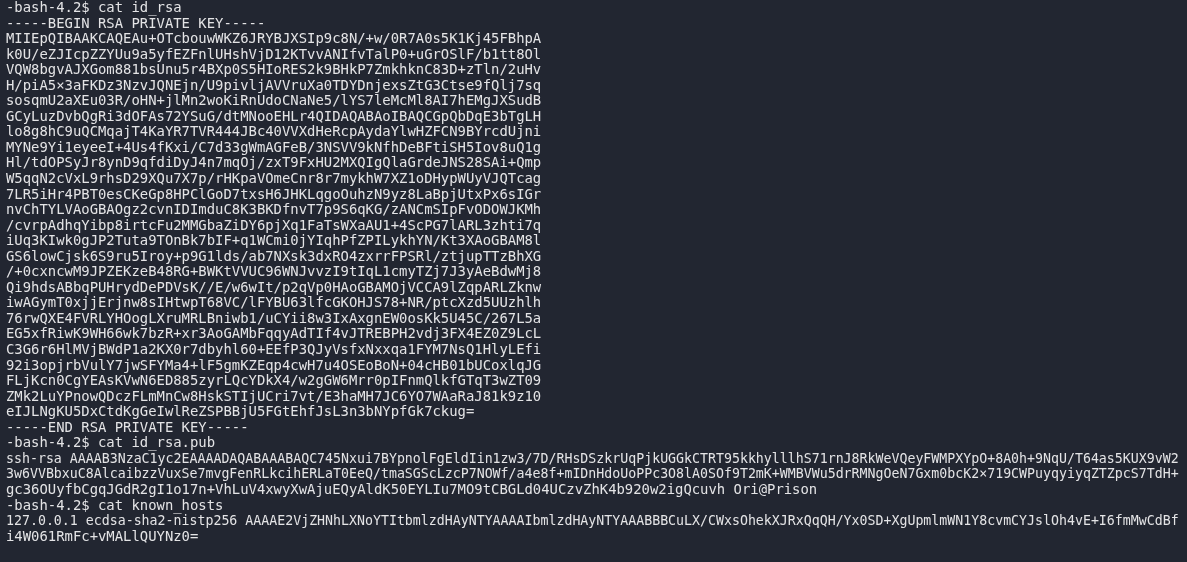 This screenshot has height=562, width=1187. What do you see at coordinates (274, 396) in the screenshot?
I see `terminal-line: ZMk2LuYPnowQDczFLmMnCw8HskSTIjUCri7vt/E3haMH7JC6YO7WAaRaJ81k9z10` at bounding box center [274, 396].